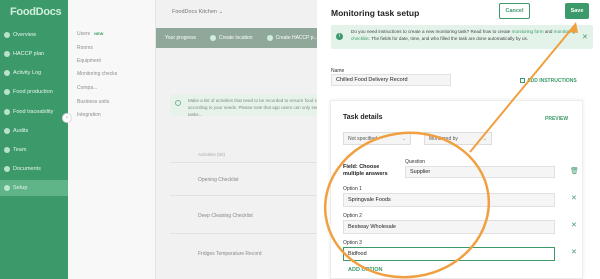 The width and height of the screenshot is (600, 279). I want to click on frequency-select: Not specified ⌄, so click(377, 138).